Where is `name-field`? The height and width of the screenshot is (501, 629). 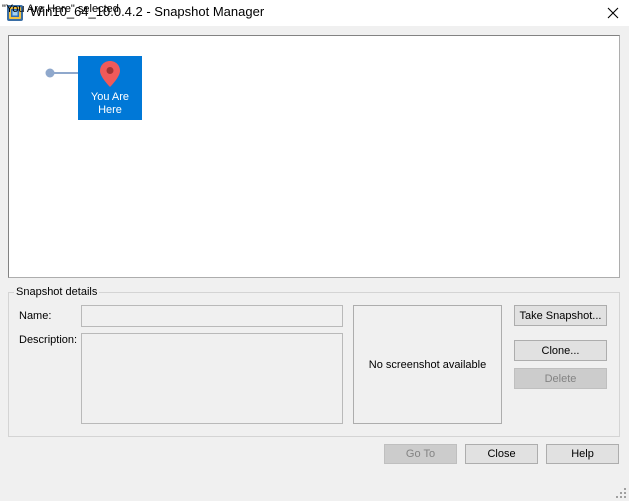 name-field is located at coordinates (212, 316).